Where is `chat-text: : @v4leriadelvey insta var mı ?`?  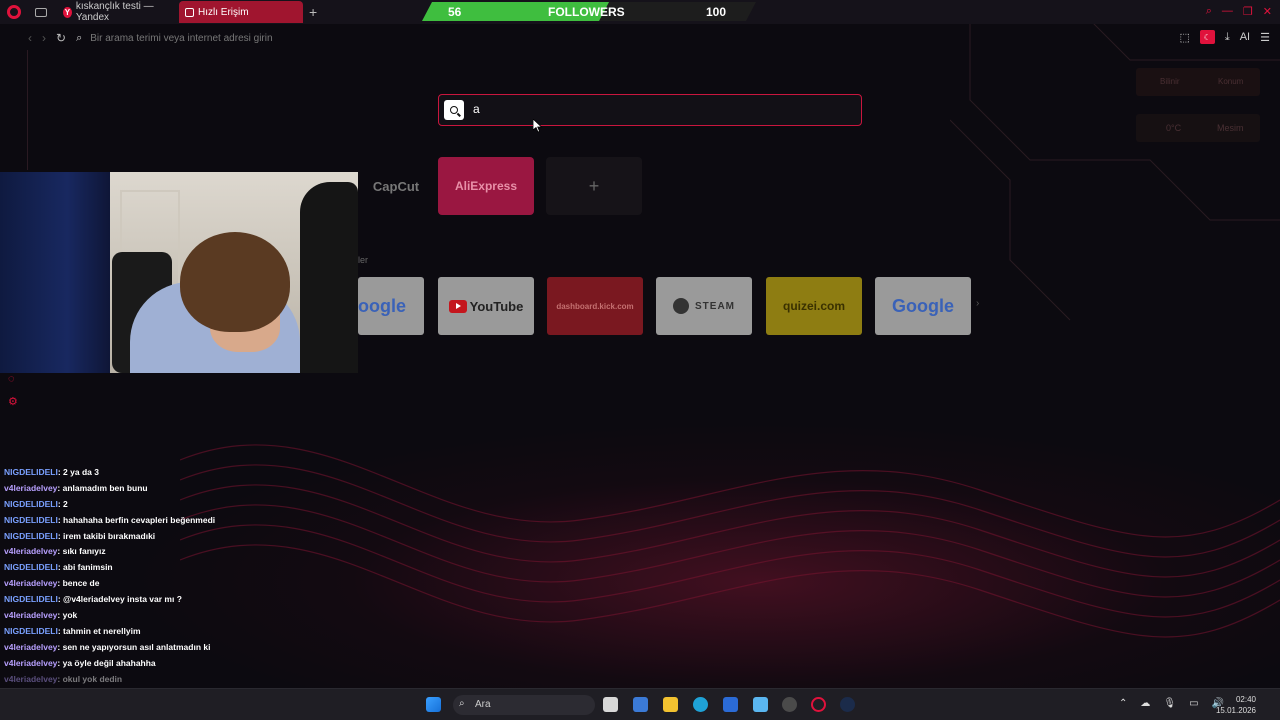
chat-text: : @v4leriadelvey insta var mı ? is located at coordinates (119, 599).